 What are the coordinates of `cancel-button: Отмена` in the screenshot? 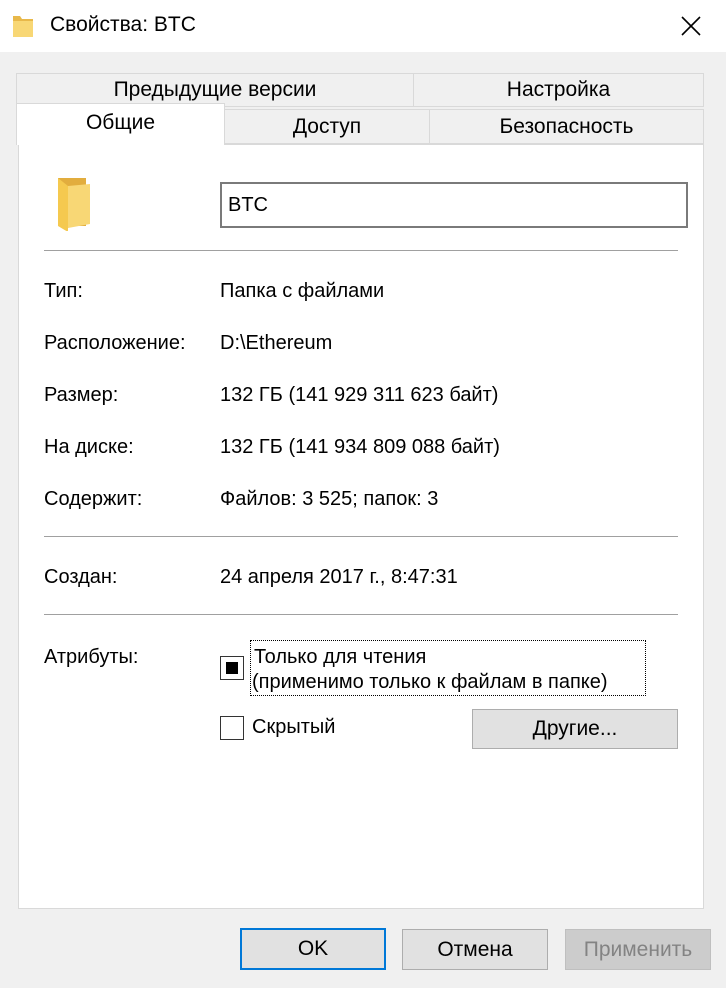 It's located at (475, 949).